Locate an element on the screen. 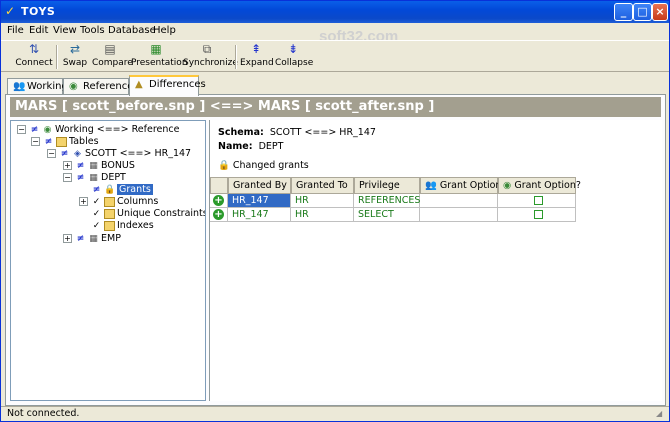  menu-database: Database is located at coordinates (132, 30).